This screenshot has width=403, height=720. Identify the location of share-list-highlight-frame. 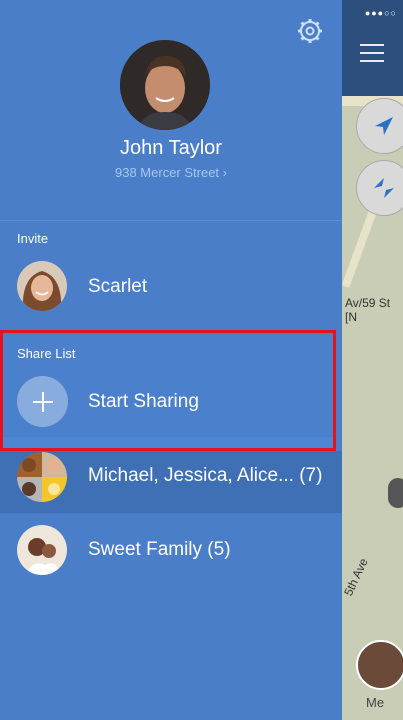
(168, 390).